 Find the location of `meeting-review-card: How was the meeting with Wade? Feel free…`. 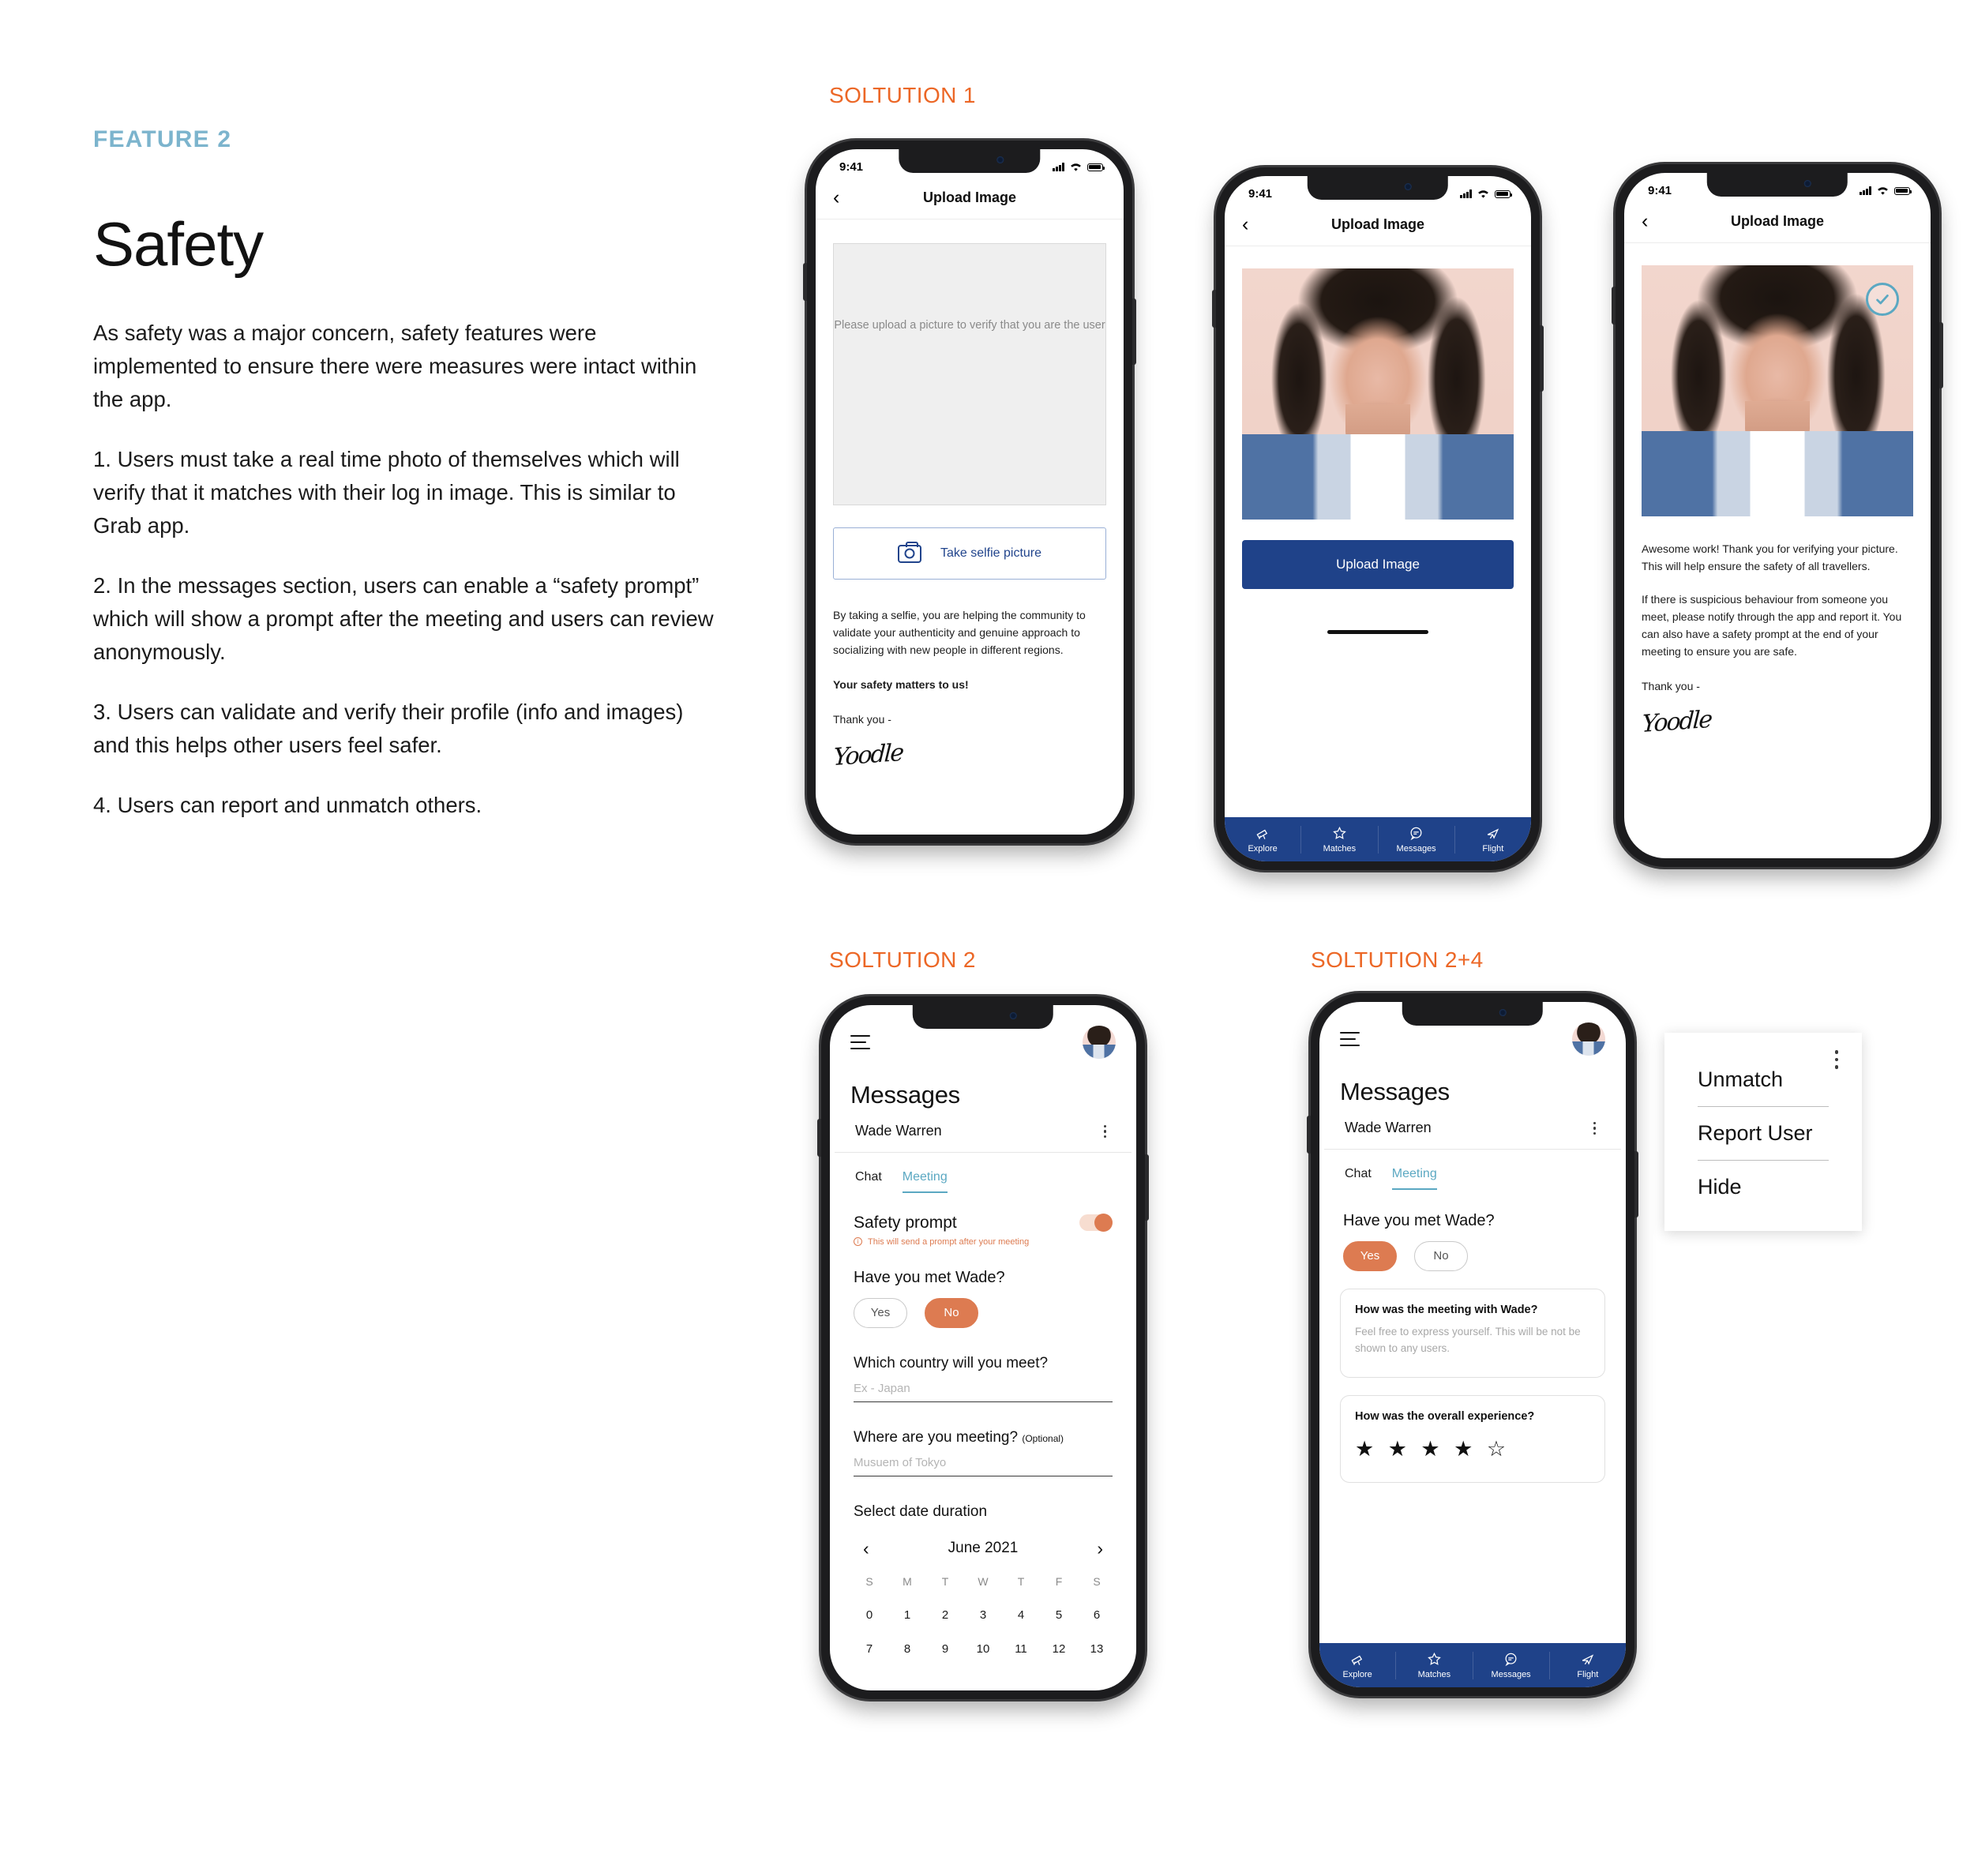

meeting-review-card: How was the meeting with Wade? Feel free… is located at coordinates (1472, 1333).